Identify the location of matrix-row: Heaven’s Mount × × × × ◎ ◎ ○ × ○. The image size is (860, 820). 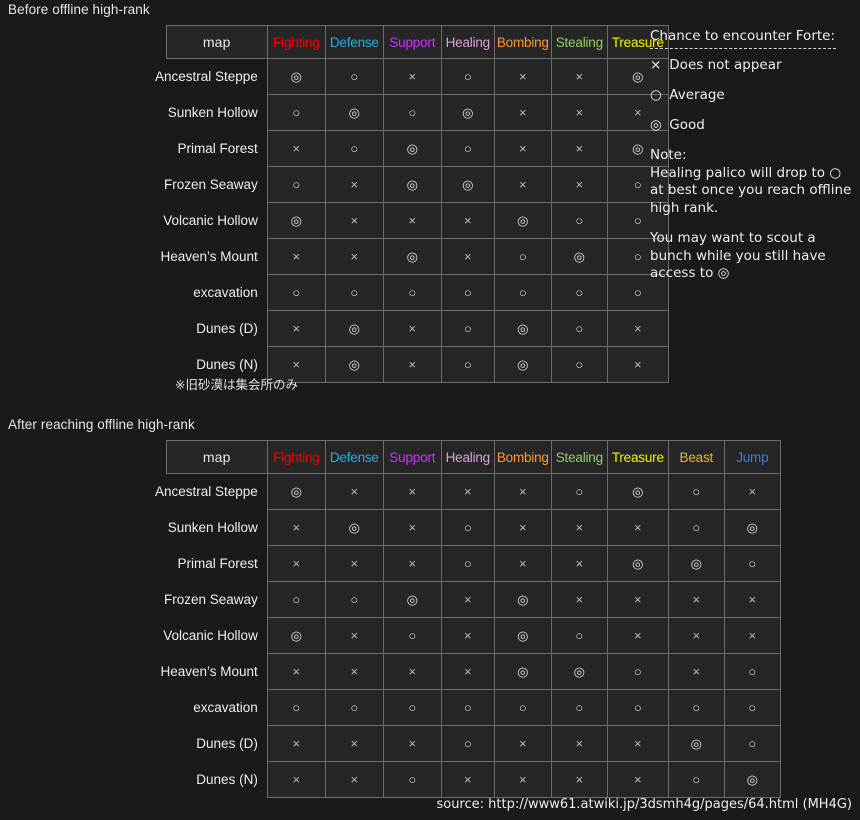
(468, 671).